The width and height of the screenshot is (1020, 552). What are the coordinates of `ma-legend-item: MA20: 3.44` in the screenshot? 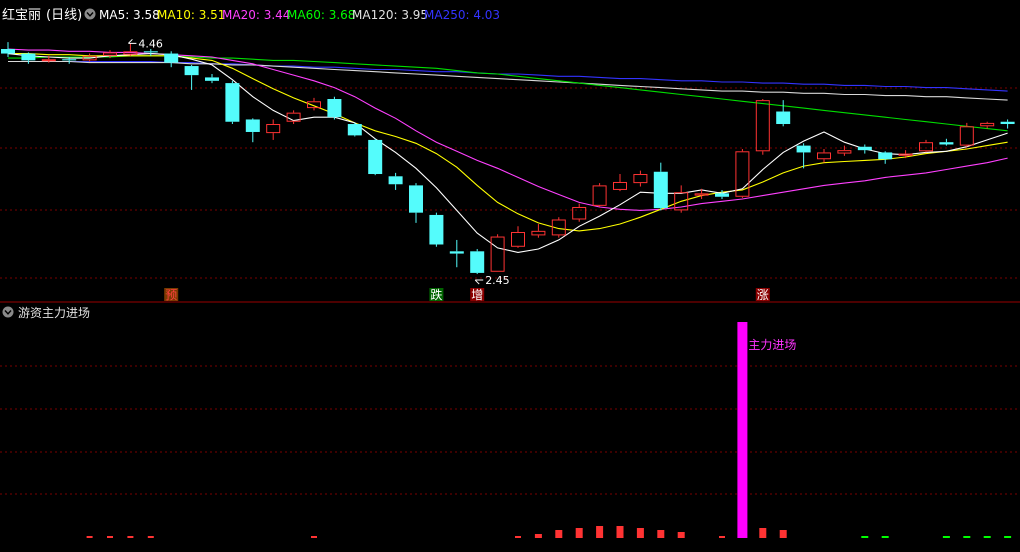 It's located at (256, 15).